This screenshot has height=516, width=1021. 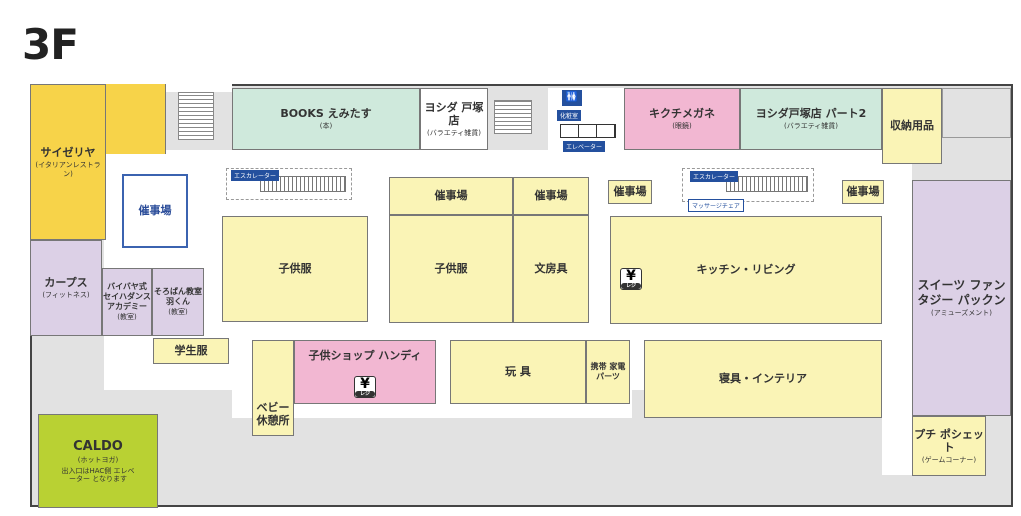 What do you see at coordinates (326, 114) in the screenshot?
I see `store-name: BOOKS えみたす` at bounding box center [326, 114].